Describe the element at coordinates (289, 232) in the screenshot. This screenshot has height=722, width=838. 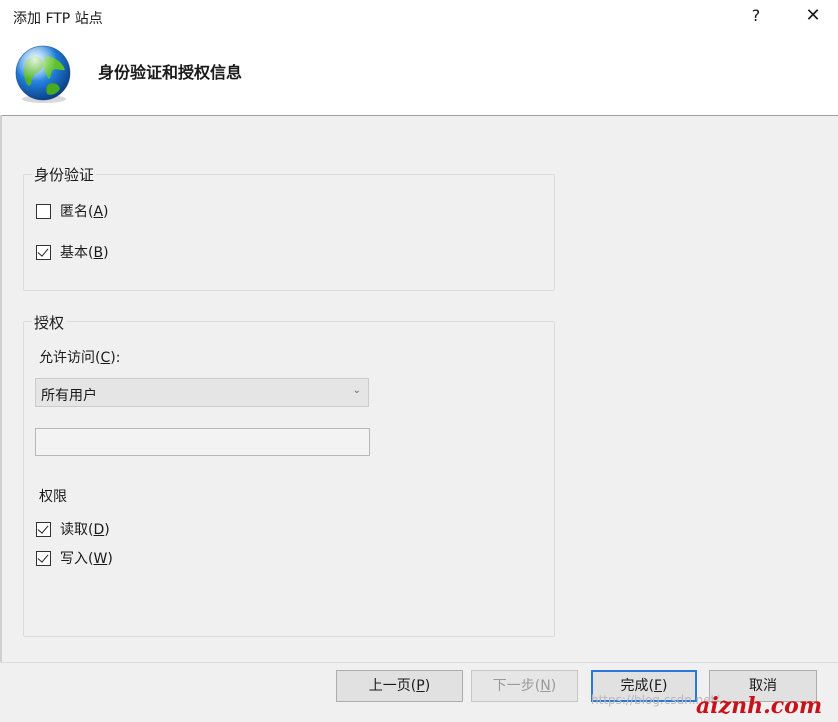
I see `authentication-group` at that location.